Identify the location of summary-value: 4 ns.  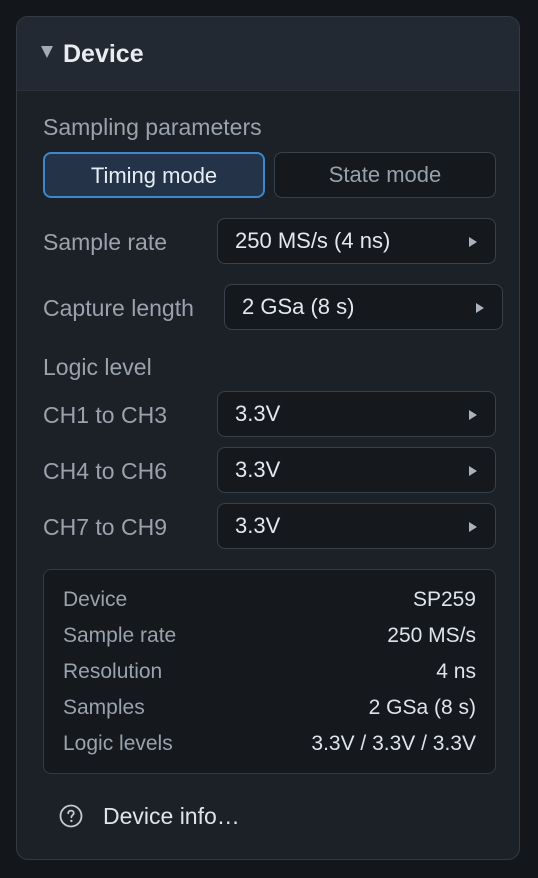
(456, 671).